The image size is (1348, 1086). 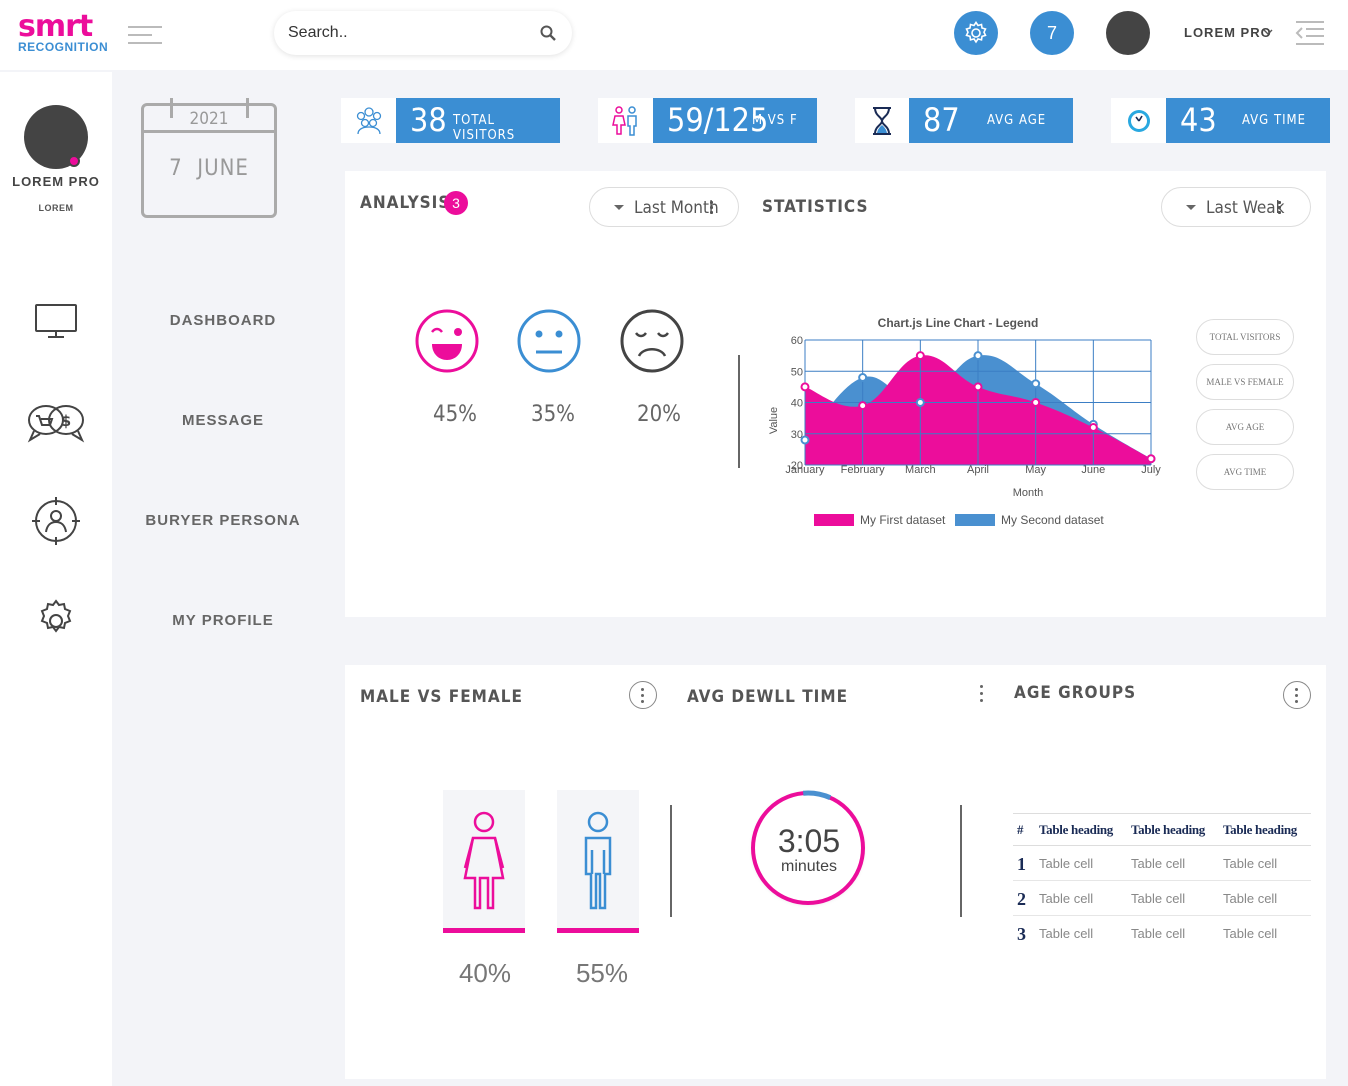 I want to click on stat-total-visitors: 38 TOTAL VISITORS, so click(x=478, y=120).